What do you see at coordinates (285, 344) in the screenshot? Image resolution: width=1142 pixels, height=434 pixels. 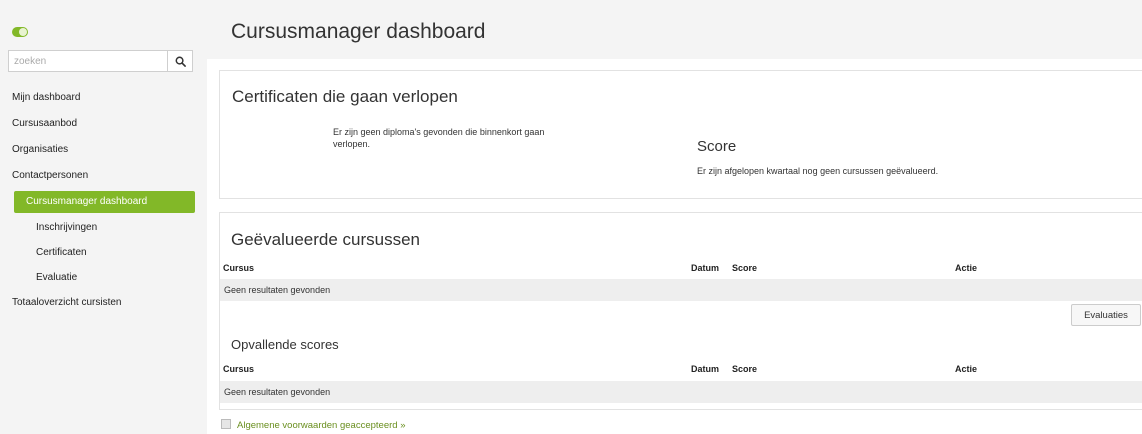 I see `notable-scores-heading: Opvallende scores` at bounding box center [285, 344].